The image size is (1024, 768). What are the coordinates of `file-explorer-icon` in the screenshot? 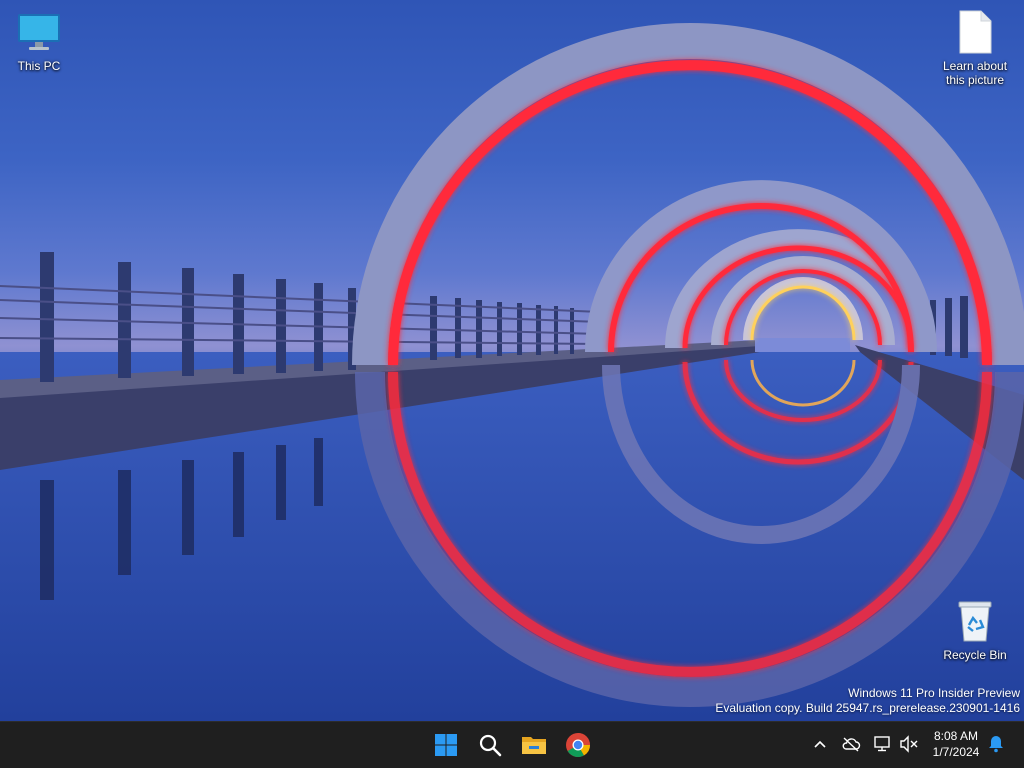 It's located at (534, 745).